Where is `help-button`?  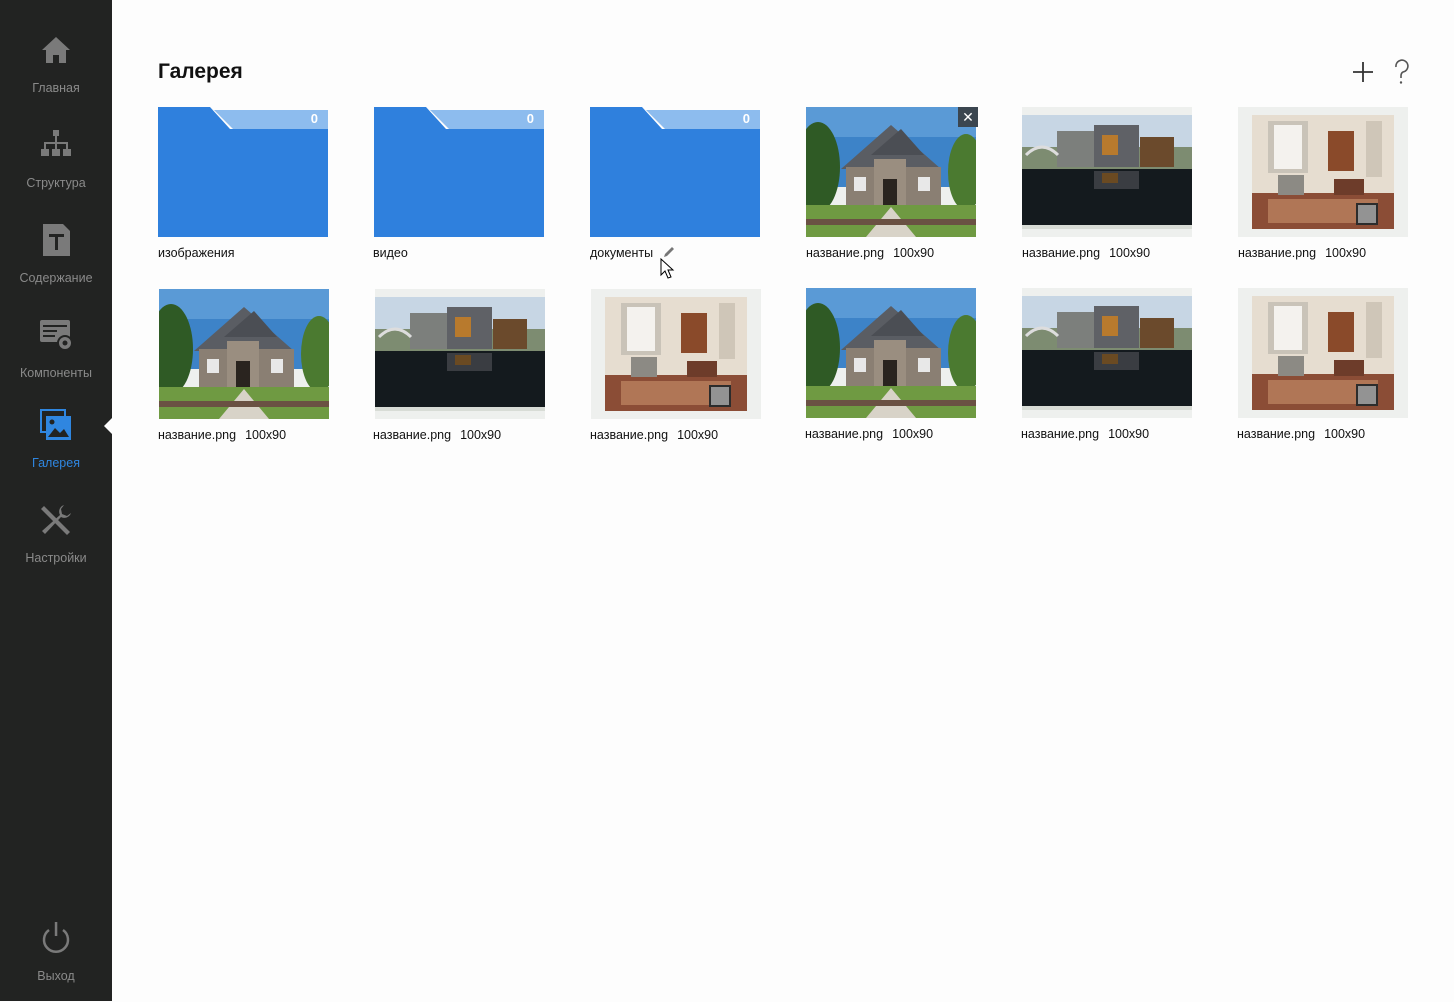 help-button is located at coordinates (1402, 72).